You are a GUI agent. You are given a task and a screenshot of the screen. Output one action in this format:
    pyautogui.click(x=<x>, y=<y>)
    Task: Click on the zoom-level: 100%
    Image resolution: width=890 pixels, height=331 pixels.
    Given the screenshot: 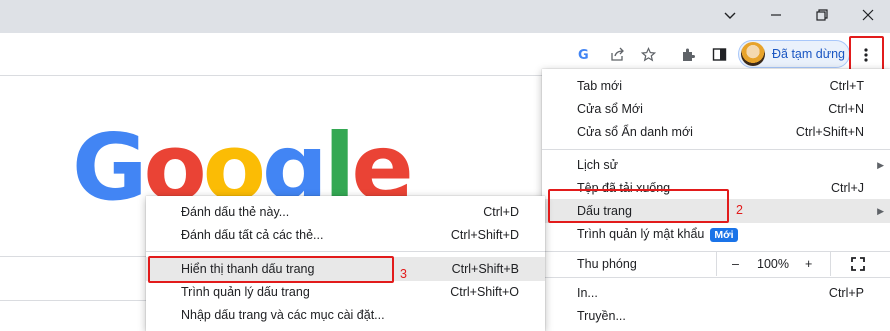 What is the action you would take?
    pyautogui.click(x=773, y=264)
    